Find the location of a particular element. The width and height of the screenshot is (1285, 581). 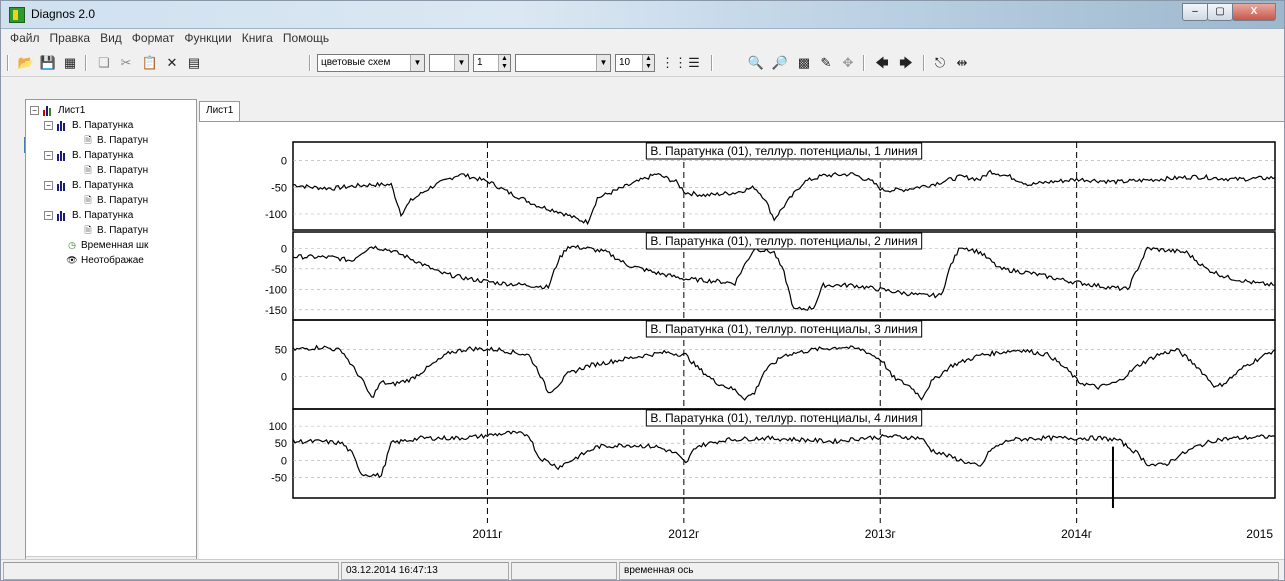

tree-root: − Лист1 is located at coordinates (57, 110).